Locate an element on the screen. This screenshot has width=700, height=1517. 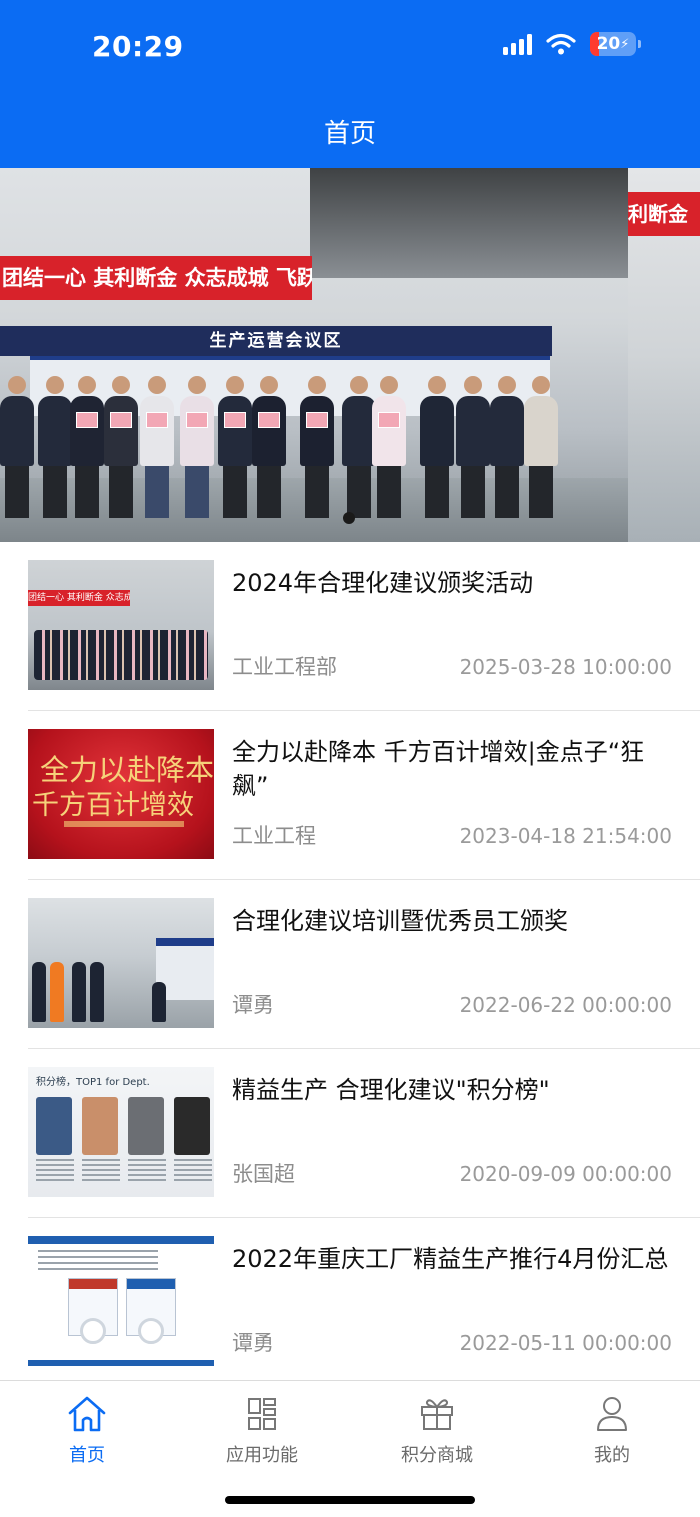
banner-slide-next: 利断金 is located at coordinates (664, 355).